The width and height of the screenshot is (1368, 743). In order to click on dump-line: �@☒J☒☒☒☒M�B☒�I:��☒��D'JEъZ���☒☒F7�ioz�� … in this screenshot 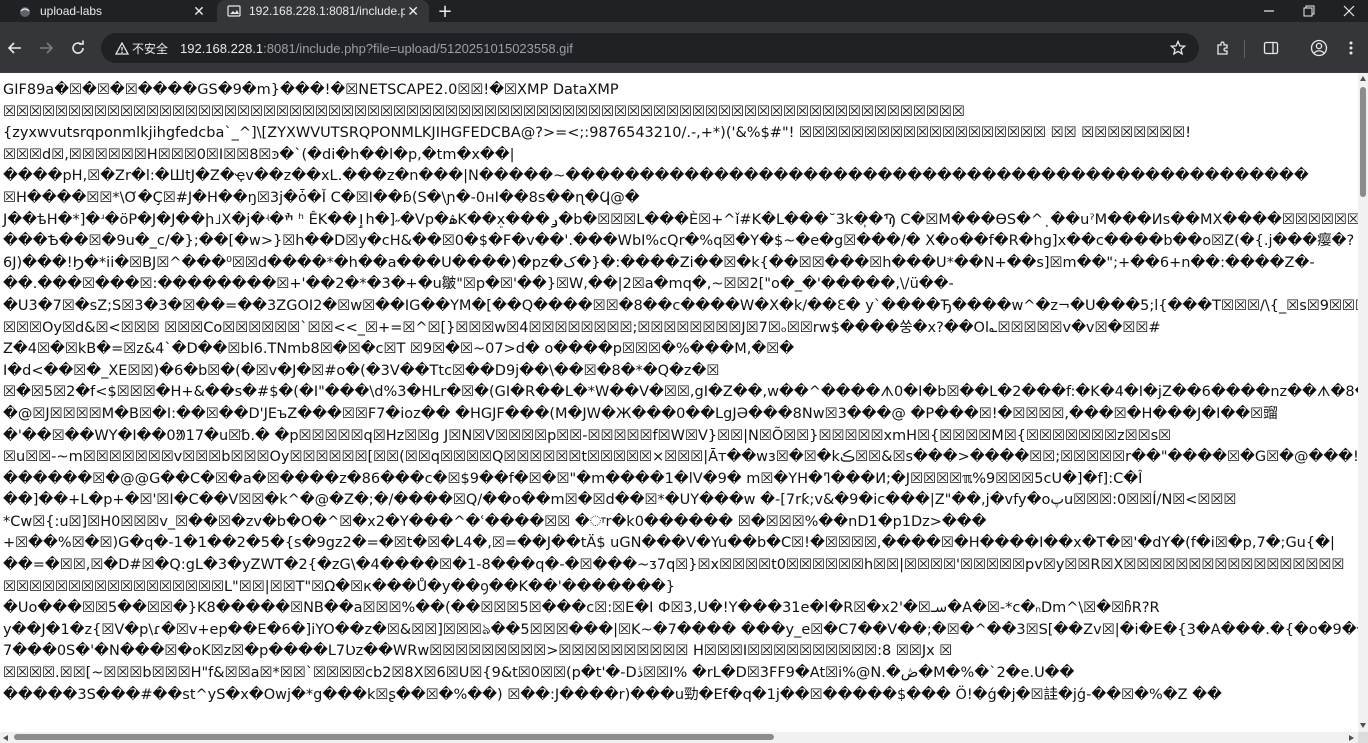, I will do `click(640, 413)`.